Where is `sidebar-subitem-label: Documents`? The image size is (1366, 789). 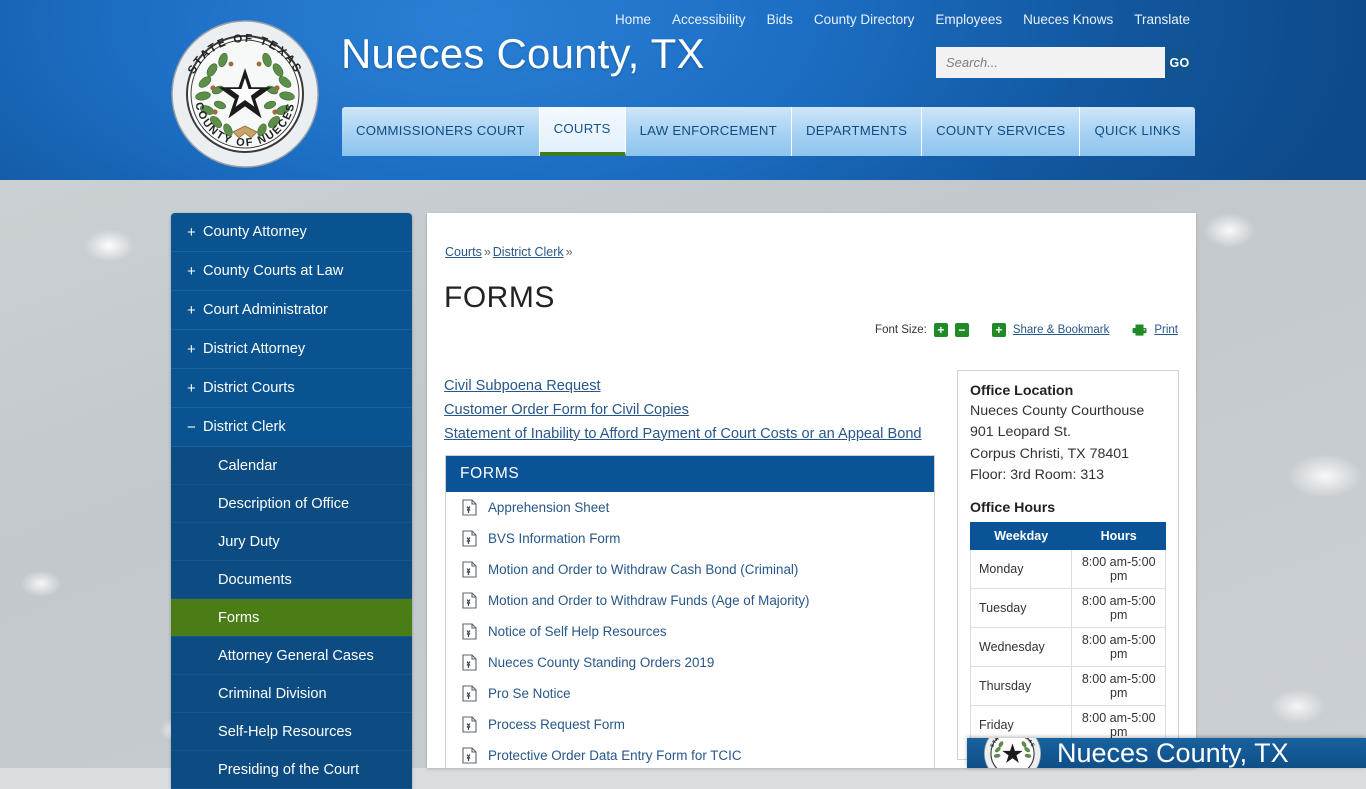 sidebar-subitem-label: Documents is located at coordinates (255, 579).